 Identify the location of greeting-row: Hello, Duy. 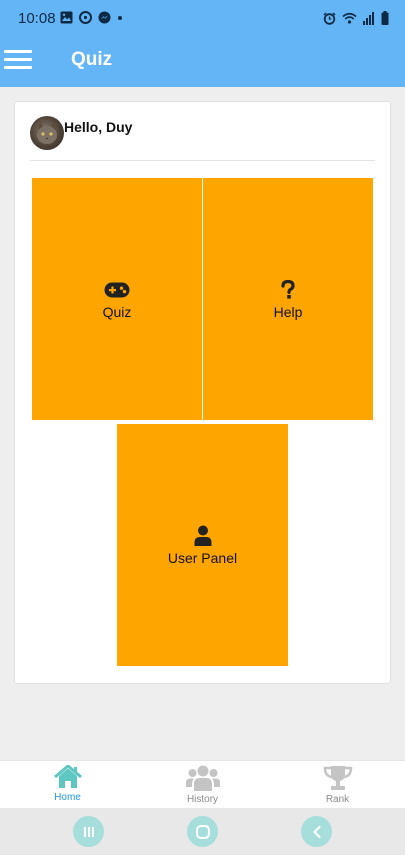
(81, 133).